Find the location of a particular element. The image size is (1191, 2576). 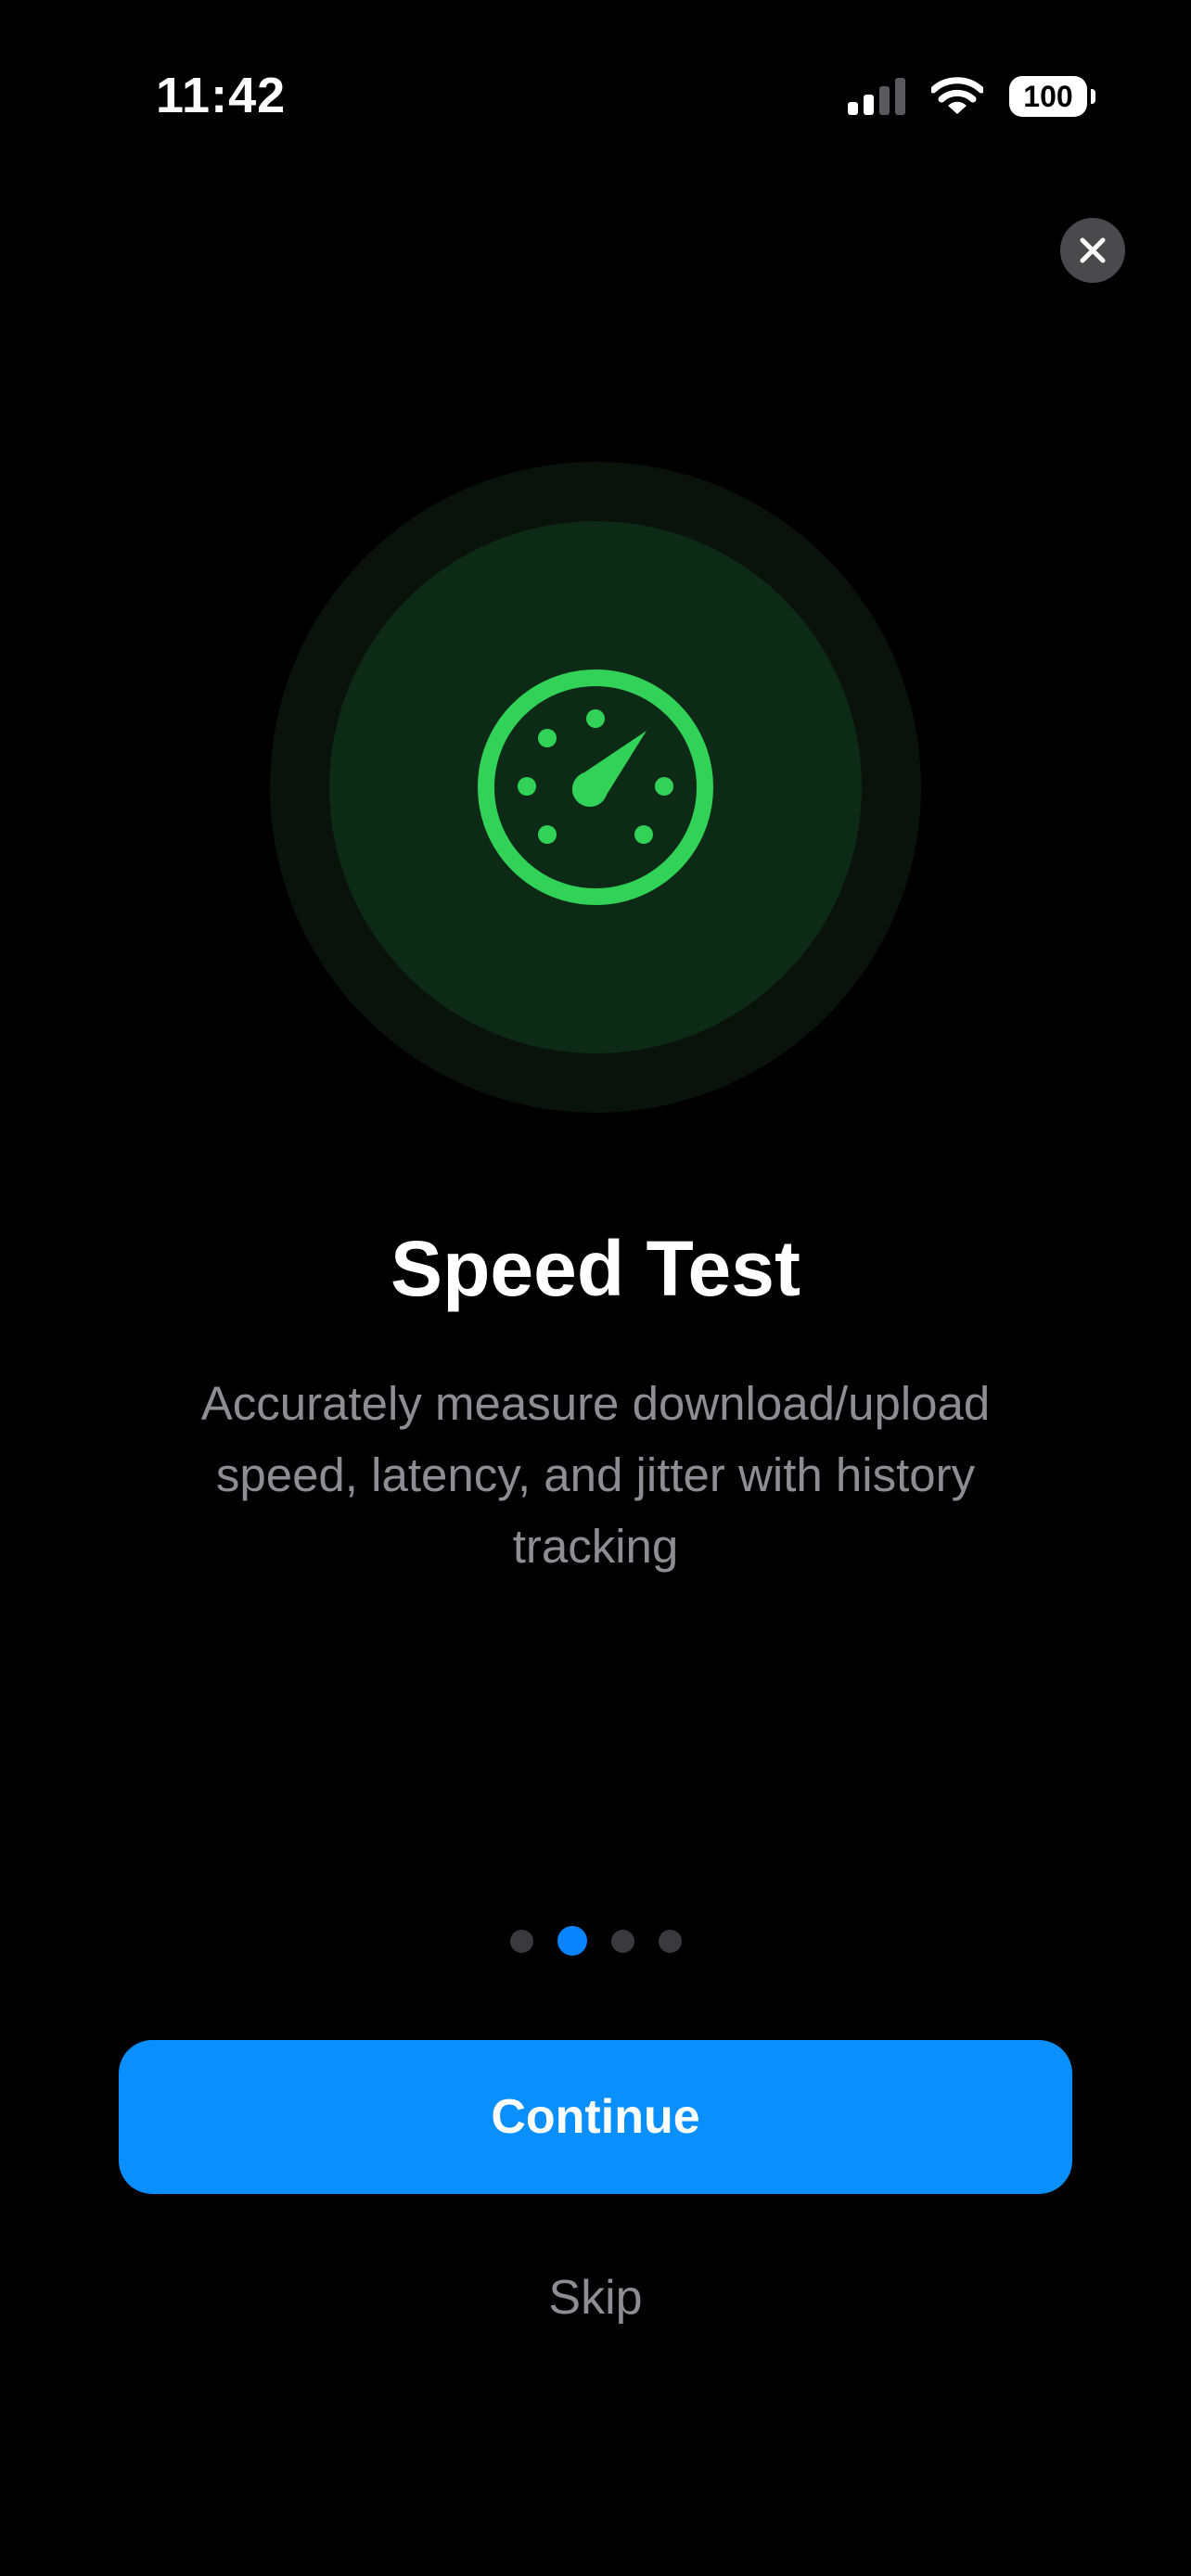

close-icon is located at coordinates (1093, 250).